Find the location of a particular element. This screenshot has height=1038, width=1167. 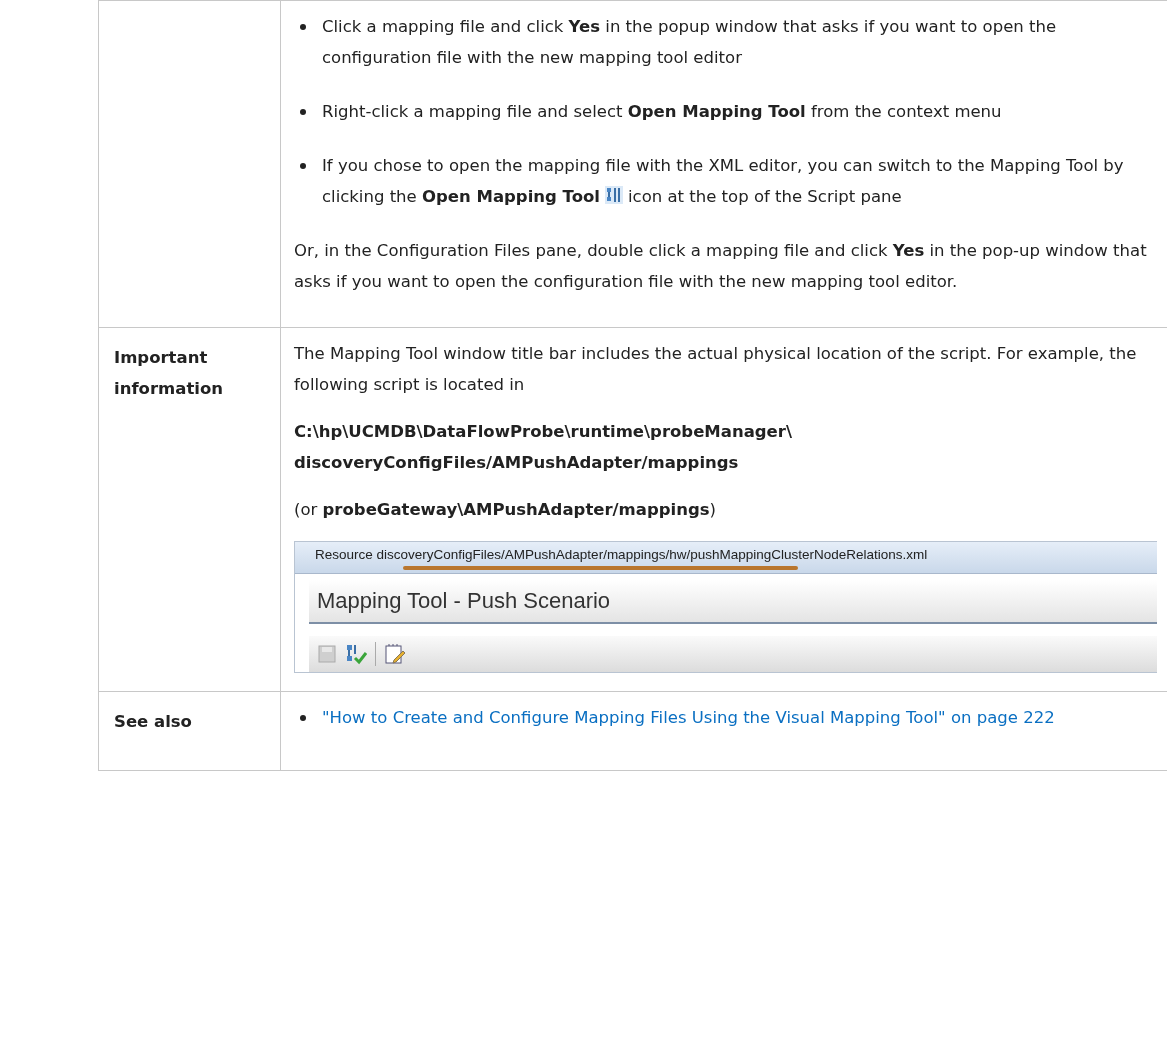

bullet-text: If you chose to open the mapping file with the XML editor, you can switch to the Mapping Tool by clicking the Open Mapping Tool icon at the top of the Script pane is located at coordinates (723, 181).